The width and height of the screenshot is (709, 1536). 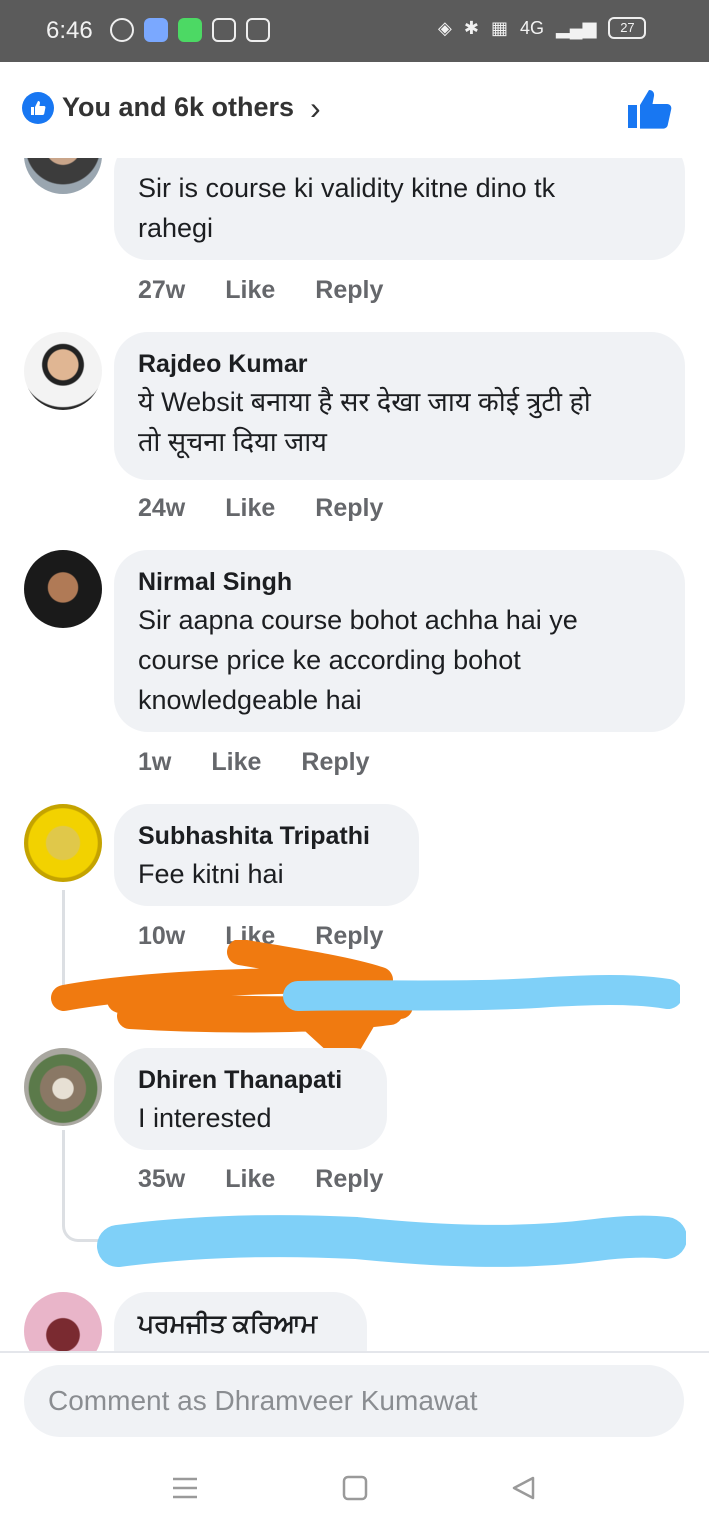 What do you see at coordinates (38, 108) in the screenshot?
I see `like-reaction-icon` at bounding box center [38, 108].